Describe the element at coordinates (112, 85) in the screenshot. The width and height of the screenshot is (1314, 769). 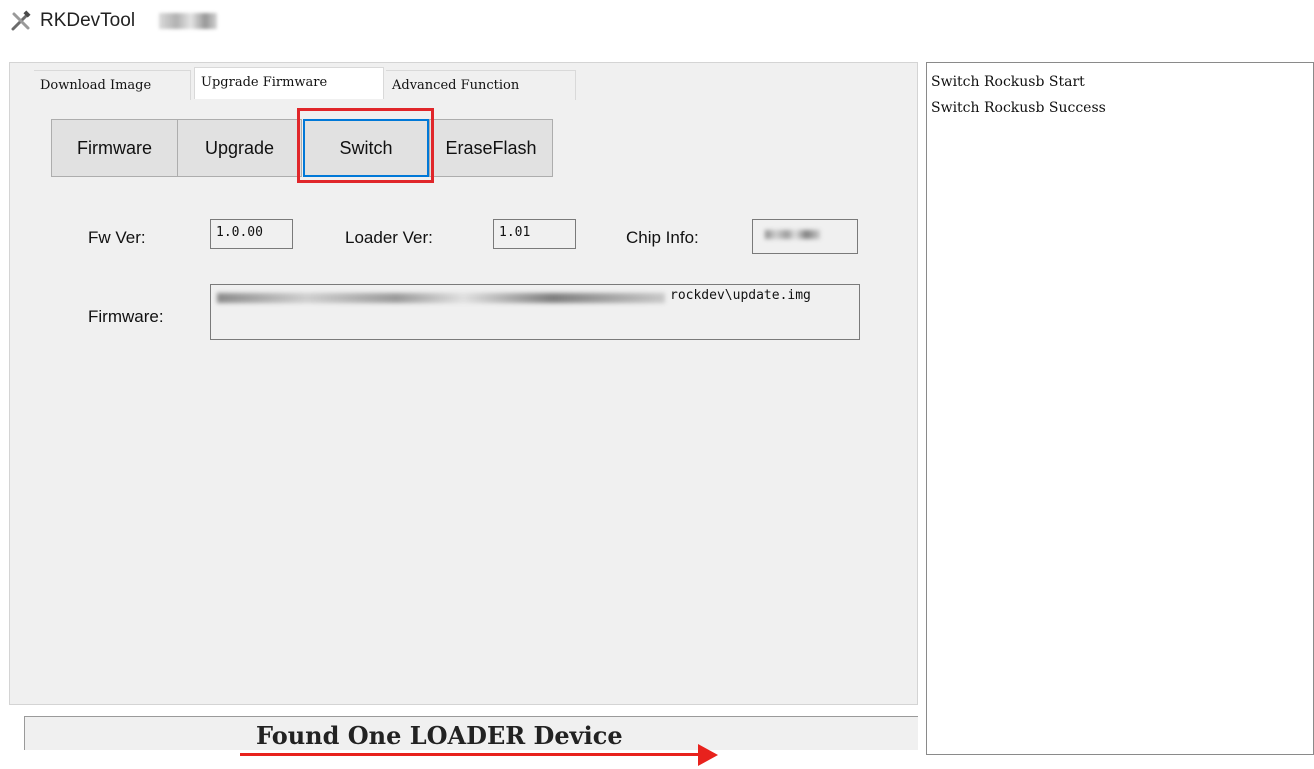
I see `tab-download-image: Download Image` at that location.